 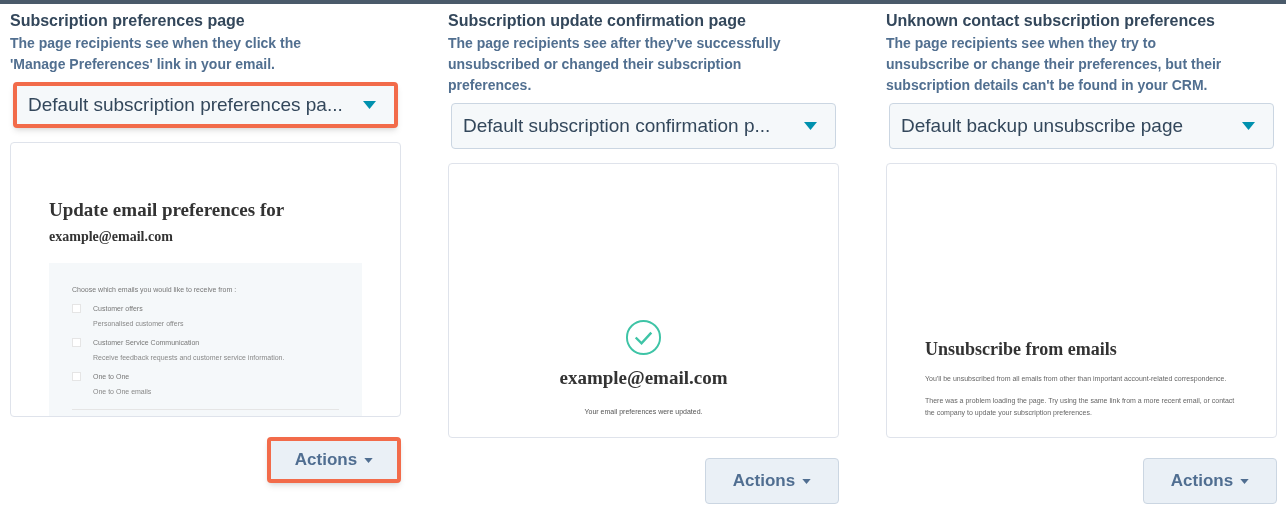 What do you see at coordinates (643, 337) in the screenshot?
I see `check-circle-icon` at bounding box center [643, 337].